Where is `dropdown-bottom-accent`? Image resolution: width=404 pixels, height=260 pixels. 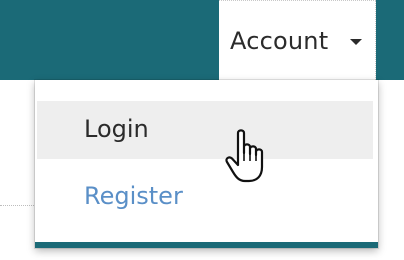
dropdown-bottom-accent is located at coordinates (206, 245).